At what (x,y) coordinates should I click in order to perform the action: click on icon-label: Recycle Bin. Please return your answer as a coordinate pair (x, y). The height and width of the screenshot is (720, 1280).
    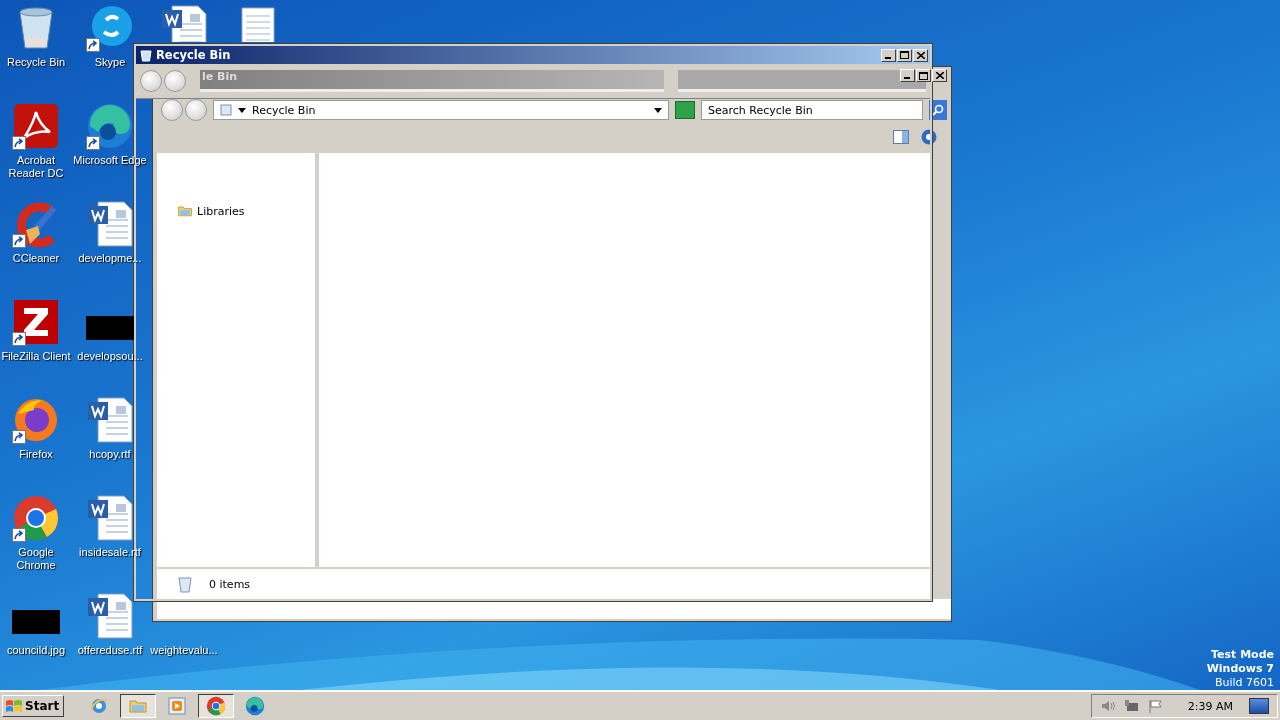
    Looking at the image, I should click on (36, 62).